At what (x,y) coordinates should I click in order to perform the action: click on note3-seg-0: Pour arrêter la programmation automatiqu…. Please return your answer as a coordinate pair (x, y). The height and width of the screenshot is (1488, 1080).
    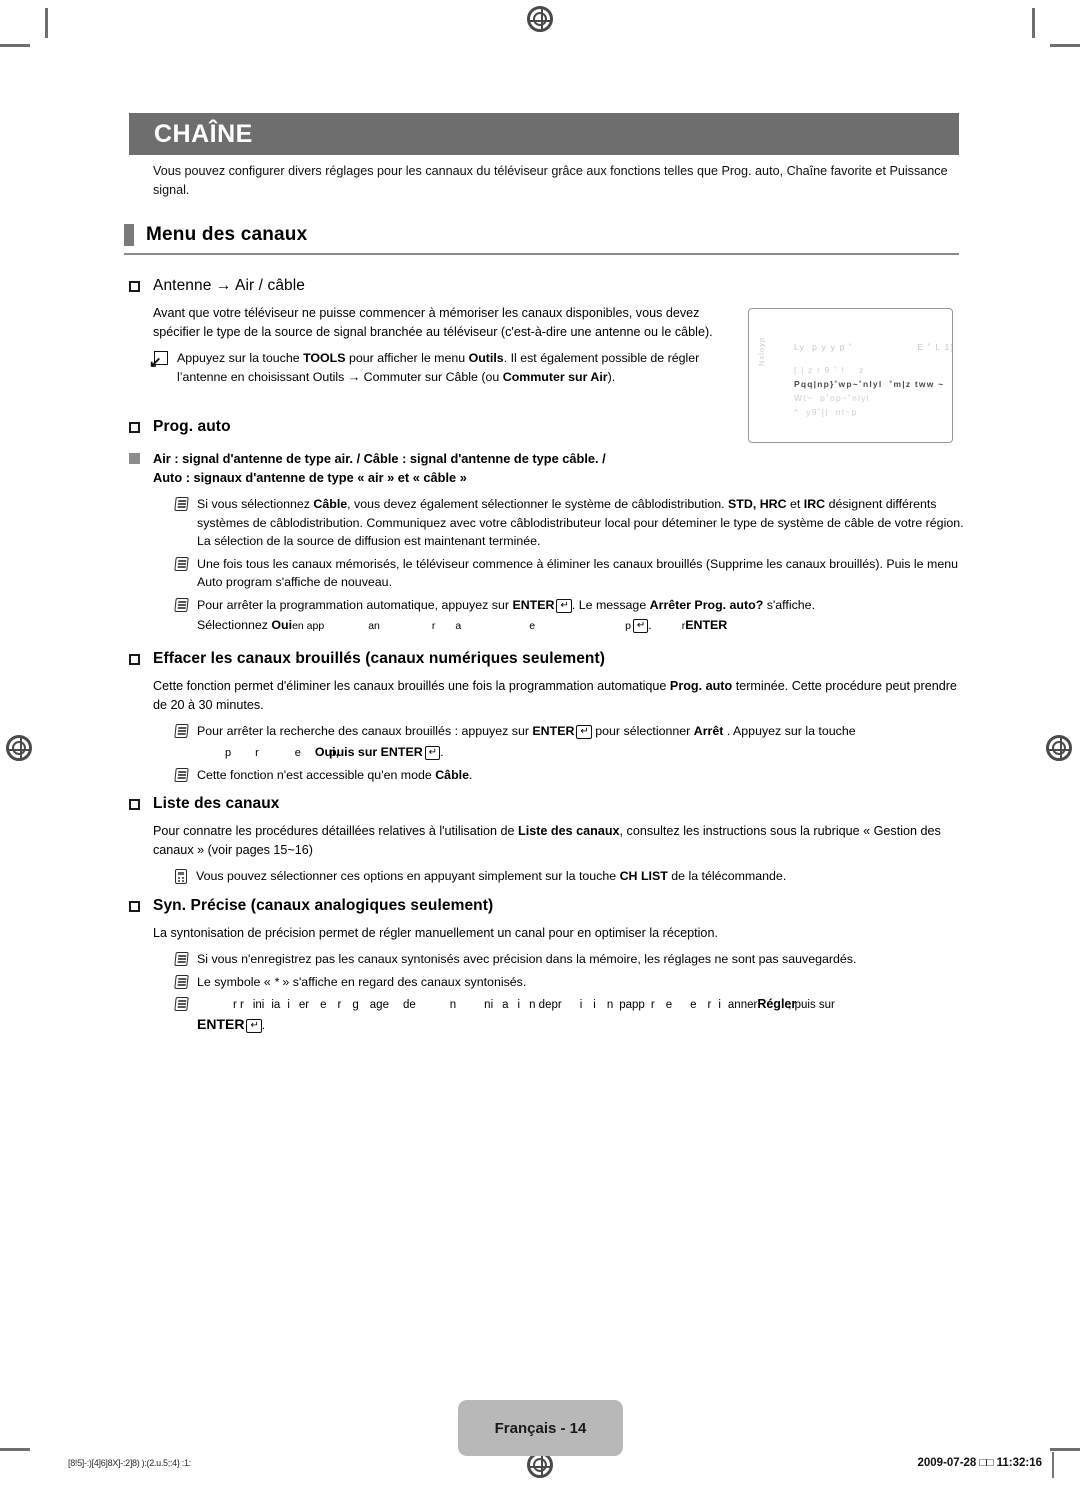
    Looking at the image, I should click on (355, 604).